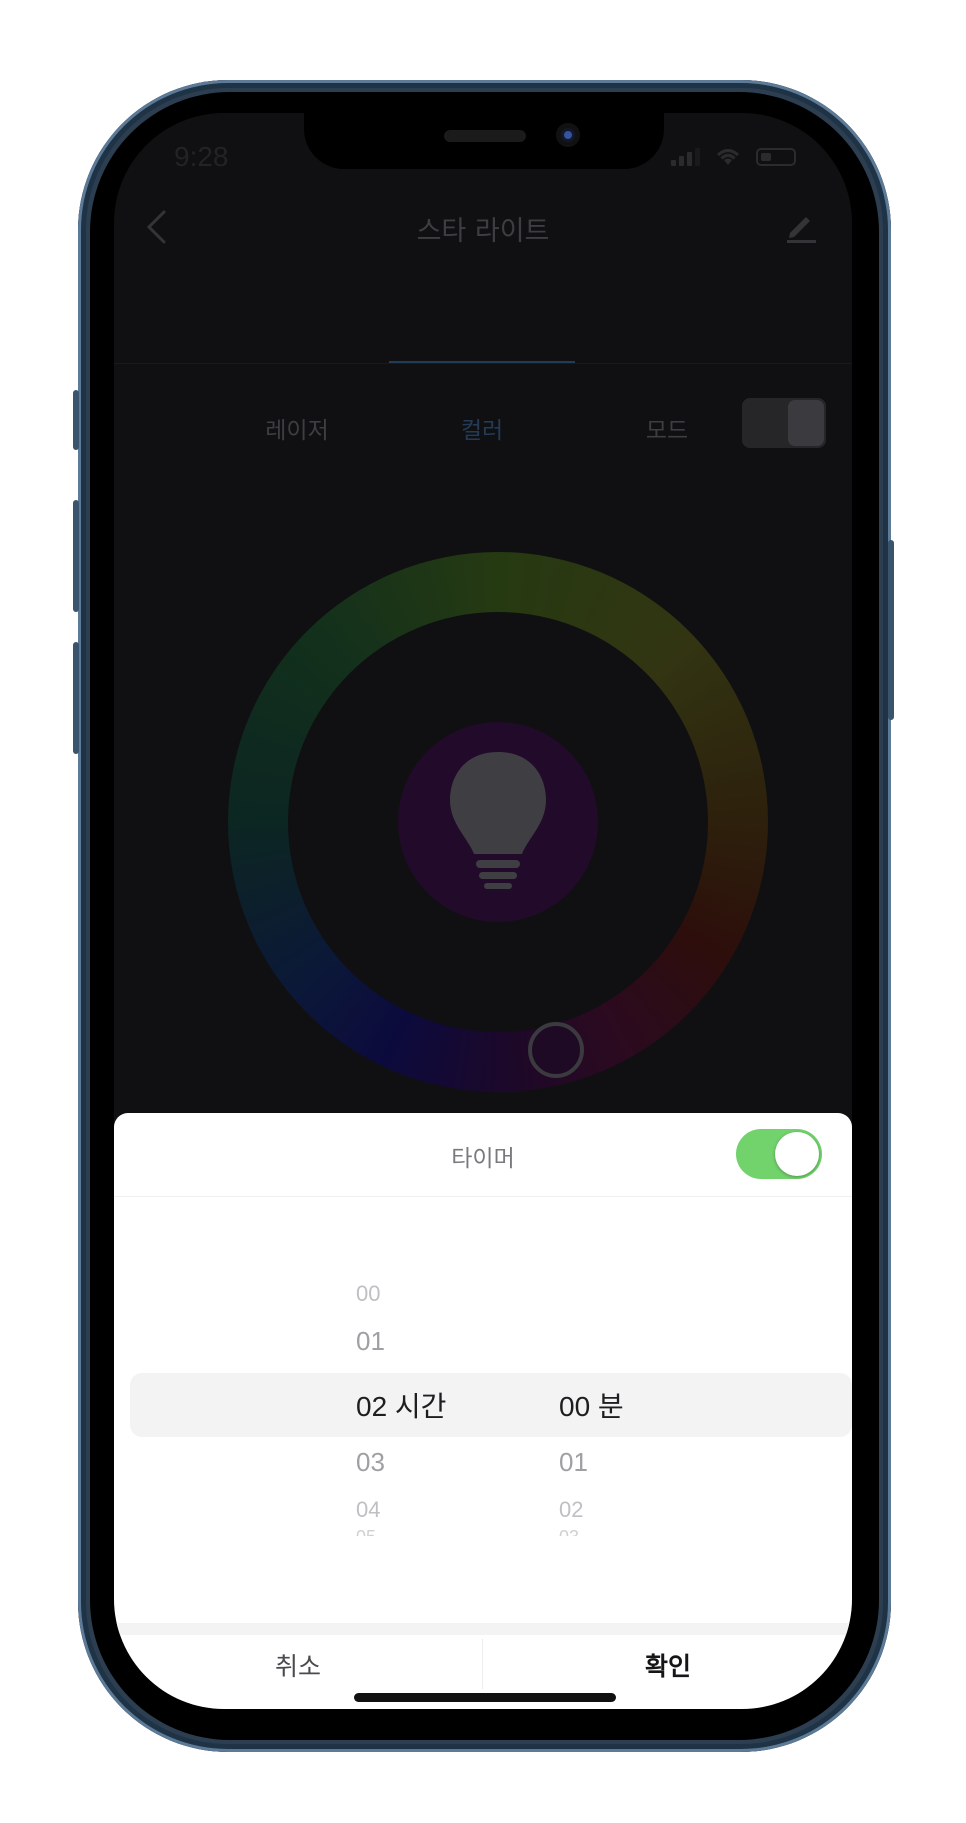 The height and width of the screenshot is (1823, 966). What do you see at coordinates (401, 1405) in the screenshot?
I see `hour-selected: 02 시간` at bounding box center [401, 1405].